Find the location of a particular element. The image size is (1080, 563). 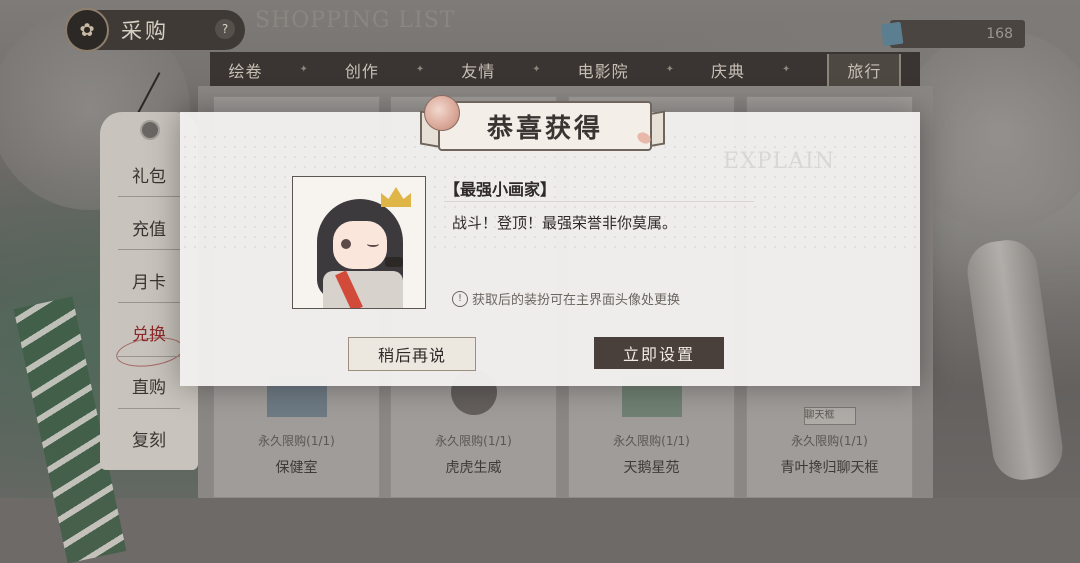

currency-amount: 168 is located at coordinates (999, 34).